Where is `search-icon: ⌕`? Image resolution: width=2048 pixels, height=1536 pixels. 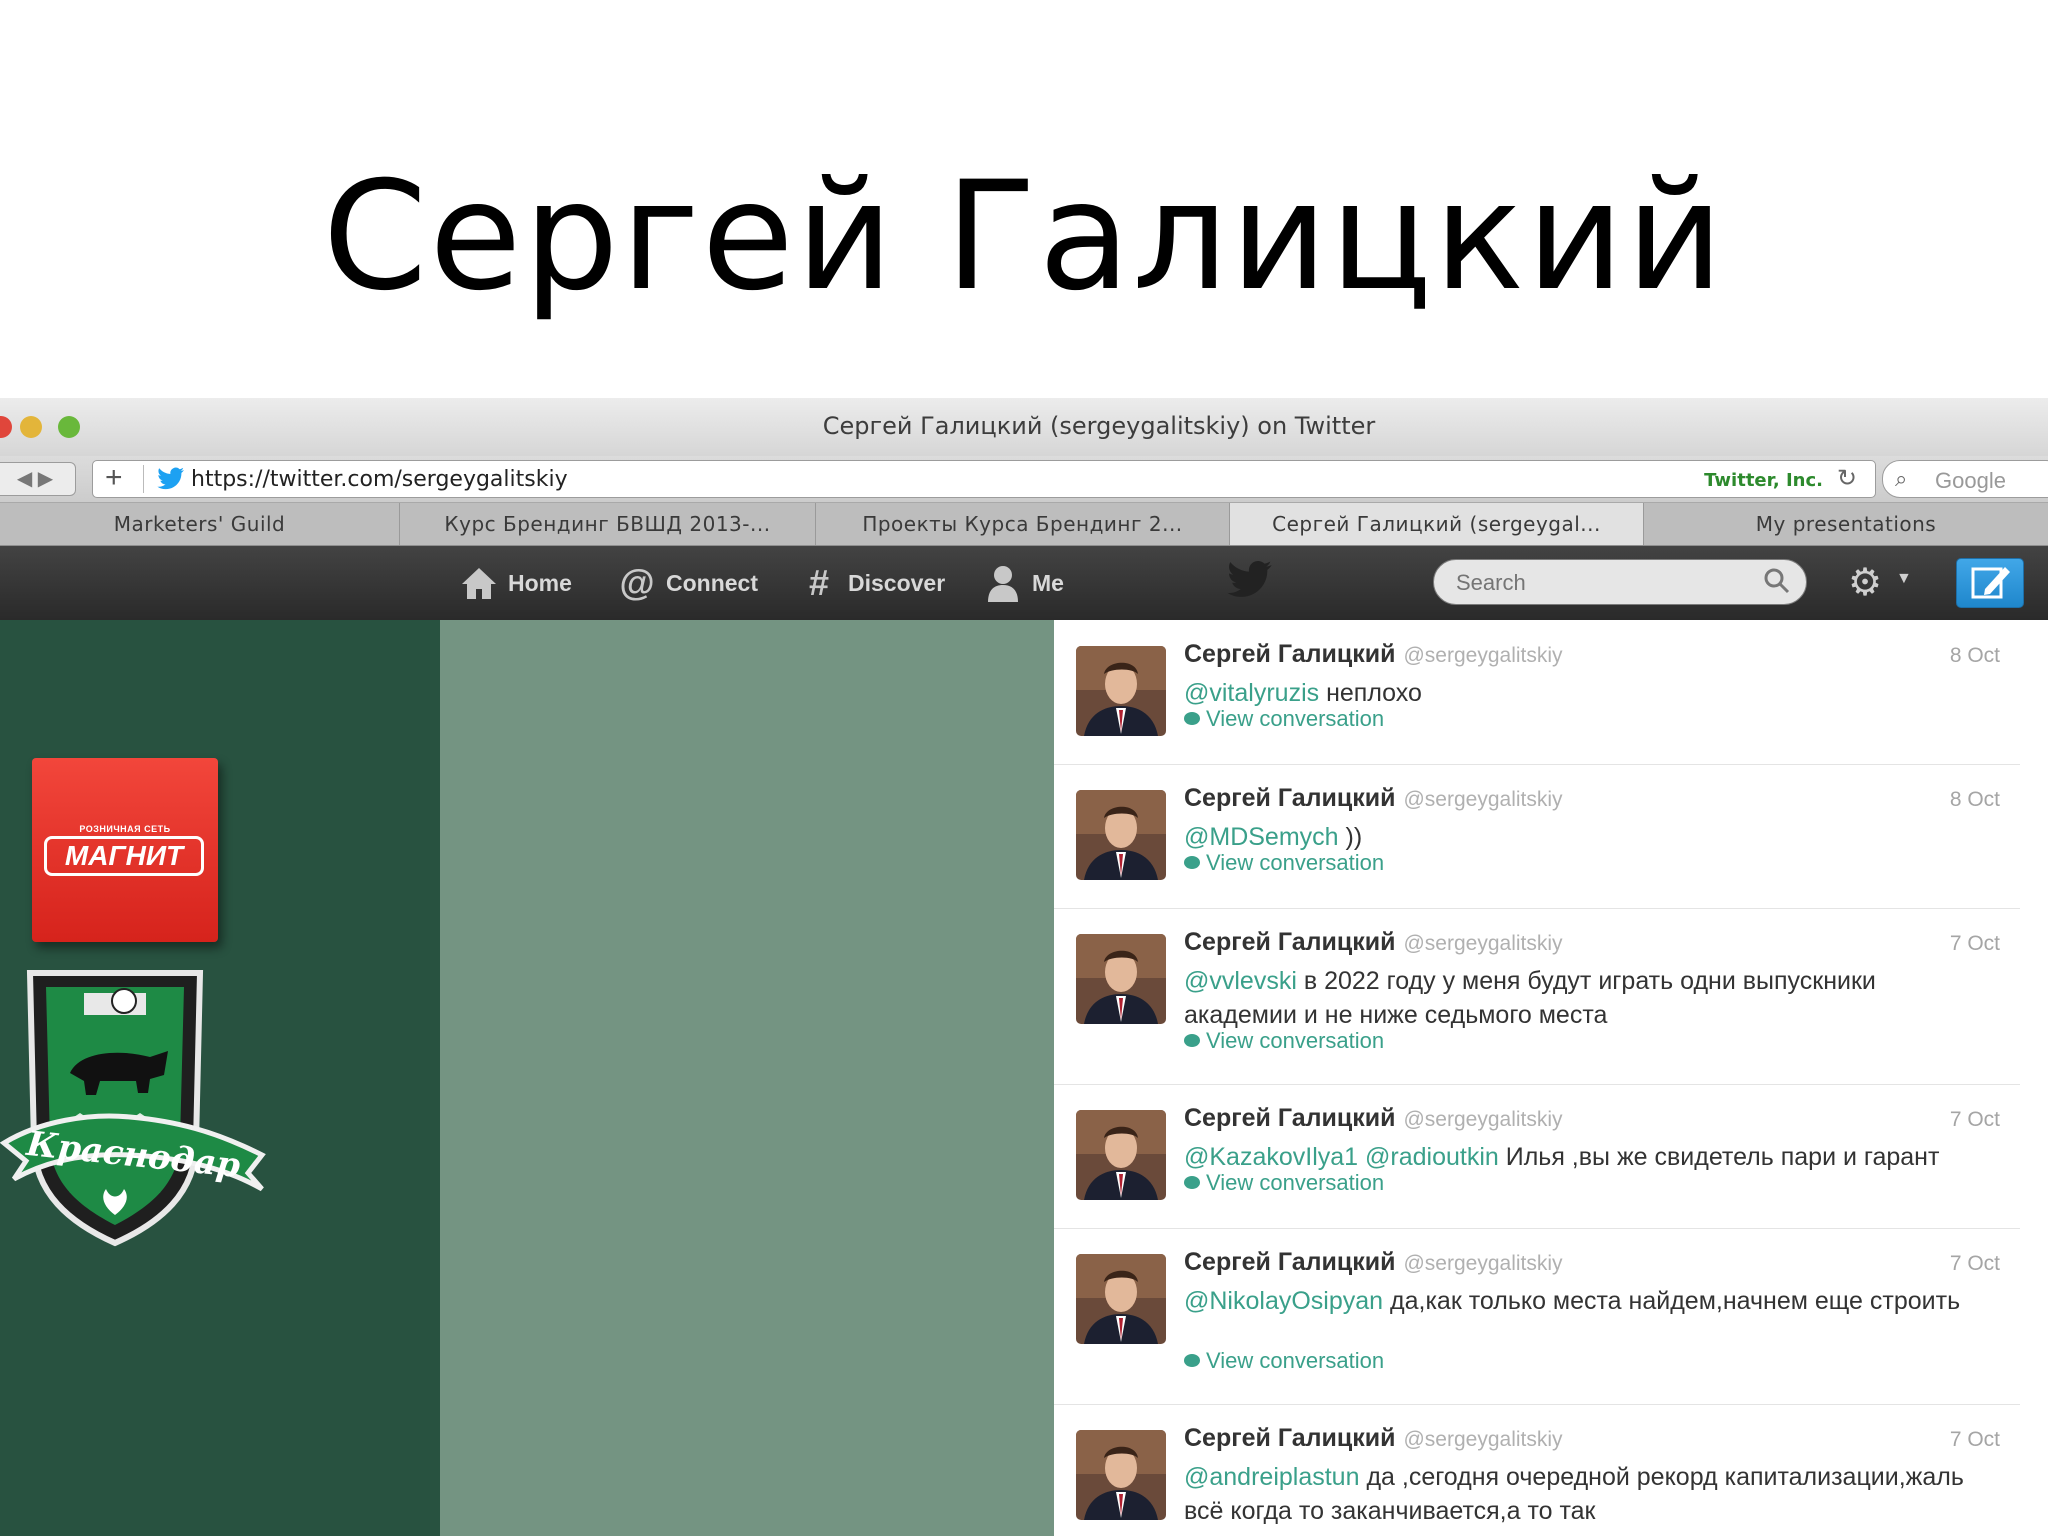 search-icon: ⌕ is located at coordinates (1901, 478).